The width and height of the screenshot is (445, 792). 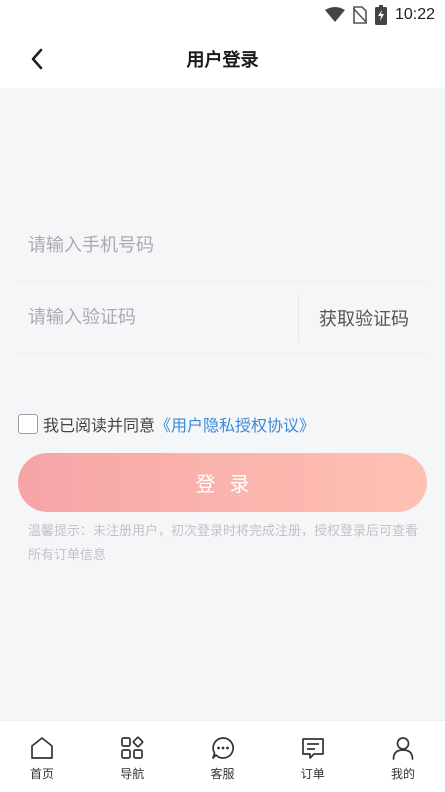 What do you see at coordinates (153, 317) in the screenshot?
I see `verification-code-input` at bounding box center [153, 317].